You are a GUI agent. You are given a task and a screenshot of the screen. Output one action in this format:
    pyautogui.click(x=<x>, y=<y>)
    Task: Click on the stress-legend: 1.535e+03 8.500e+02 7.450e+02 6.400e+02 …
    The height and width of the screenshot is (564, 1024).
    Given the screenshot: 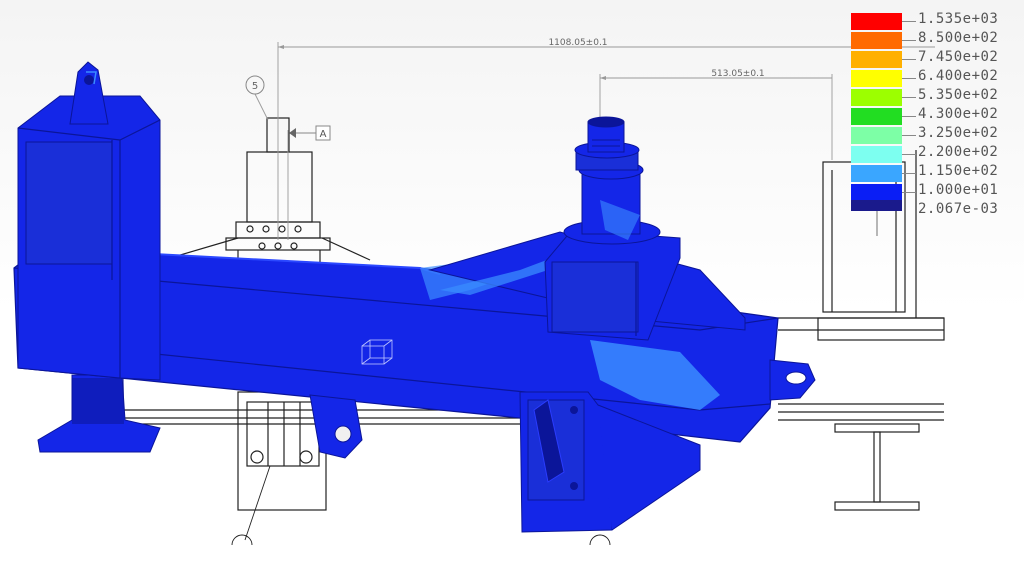 What is the action you would take?
    pyautogui.click(x=936, y=113)
    